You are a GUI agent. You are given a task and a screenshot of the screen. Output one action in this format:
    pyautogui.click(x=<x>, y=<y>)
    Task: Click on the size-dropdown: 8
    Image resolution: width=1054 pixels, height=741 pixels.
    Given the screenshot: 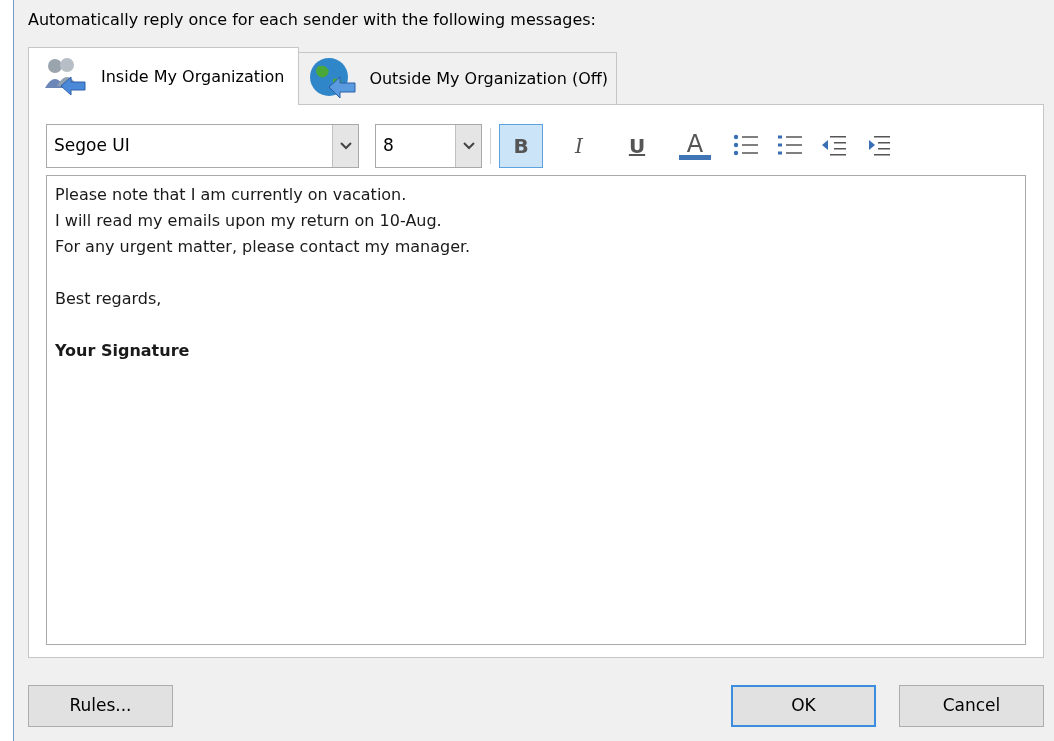 What is the action you would take?
    pyautogui.click(x=428, y=146)
    